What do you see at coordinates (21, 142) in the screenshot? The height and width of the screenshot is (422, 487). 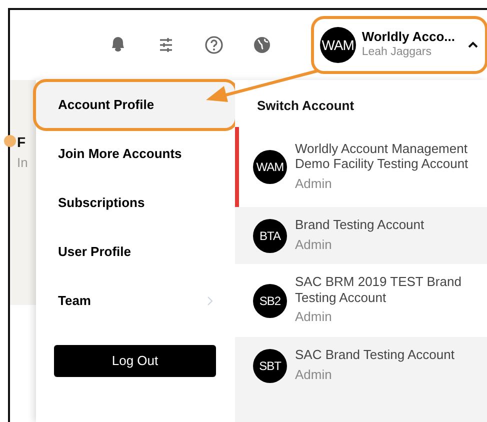 I see `page-title: F` at bounding box center [21, 142].